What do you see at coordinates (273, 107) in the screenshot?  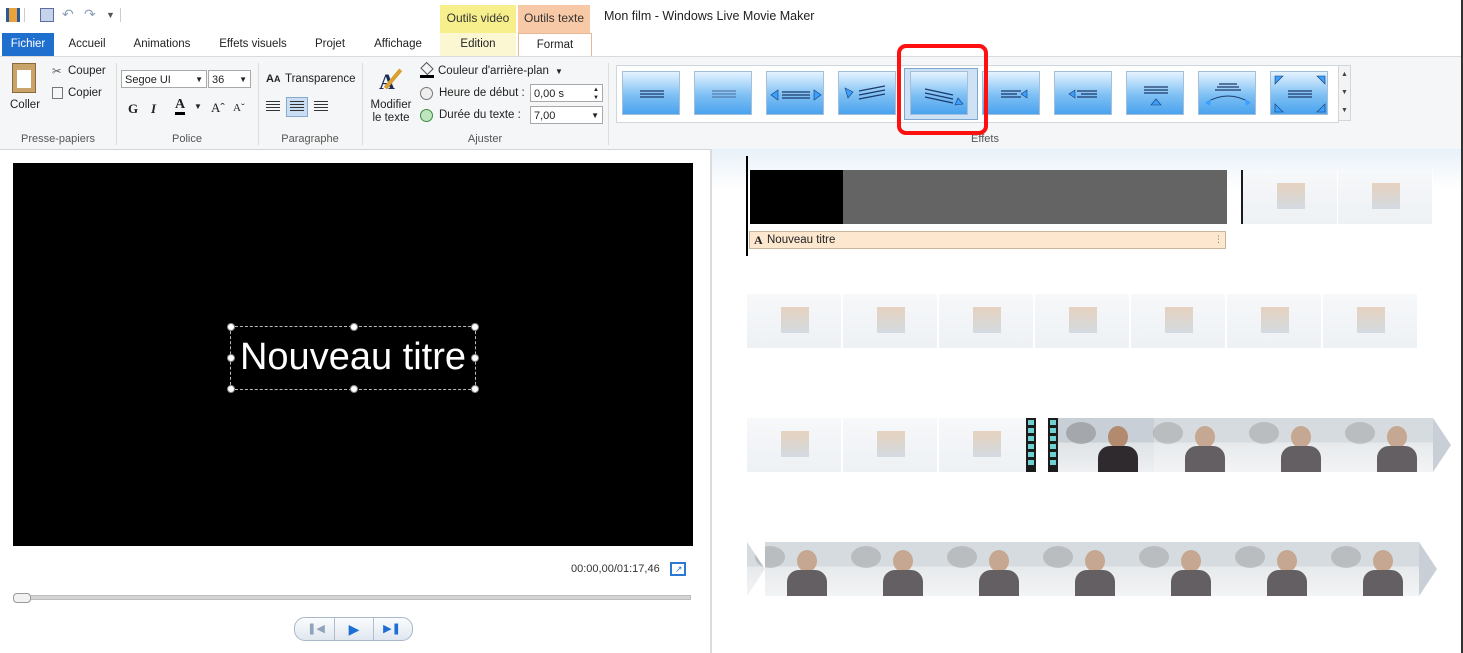 I see `align-left-icon` at bounding box center [273, 107].